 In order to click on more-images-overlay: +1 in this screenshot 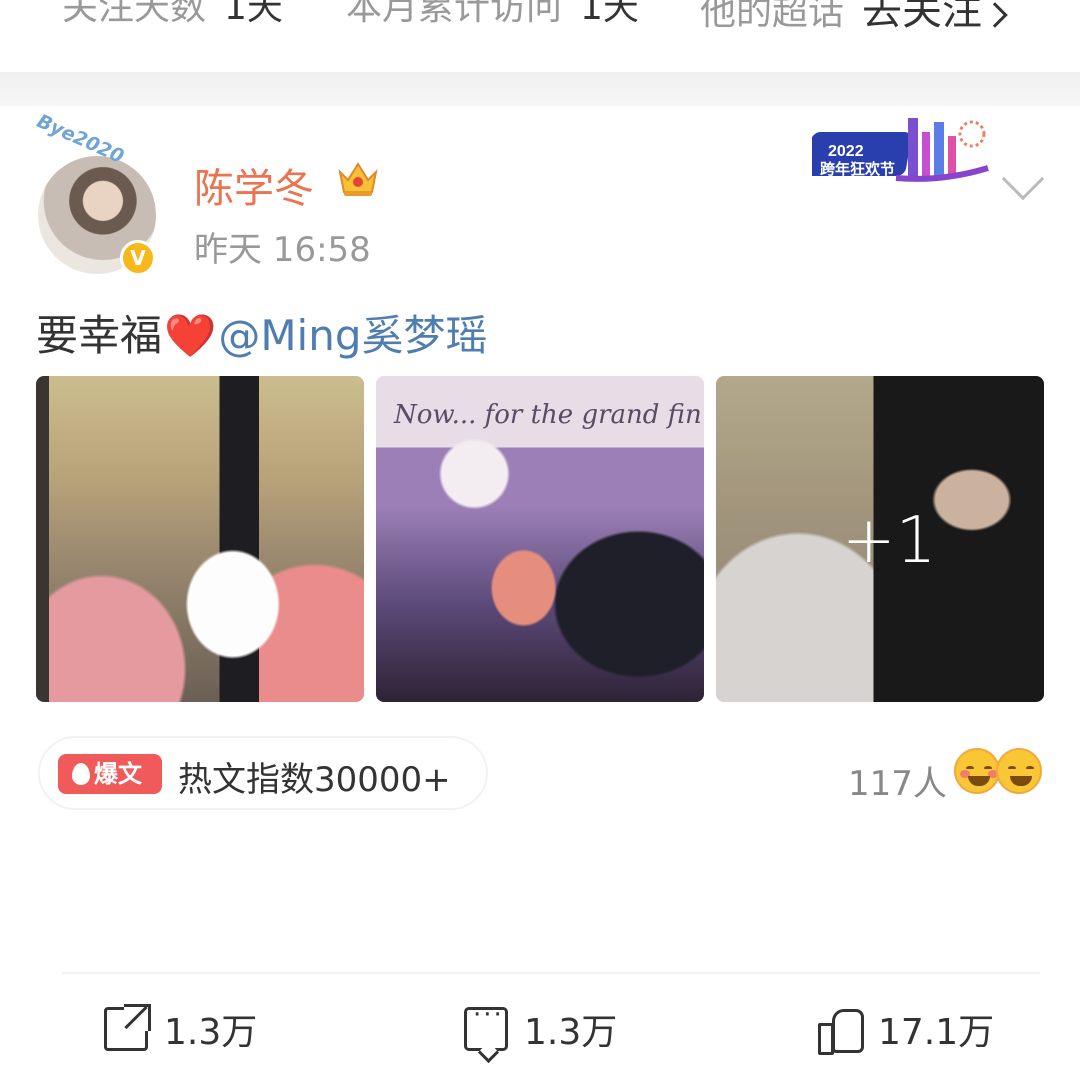, I will do `click(889, 541)`.